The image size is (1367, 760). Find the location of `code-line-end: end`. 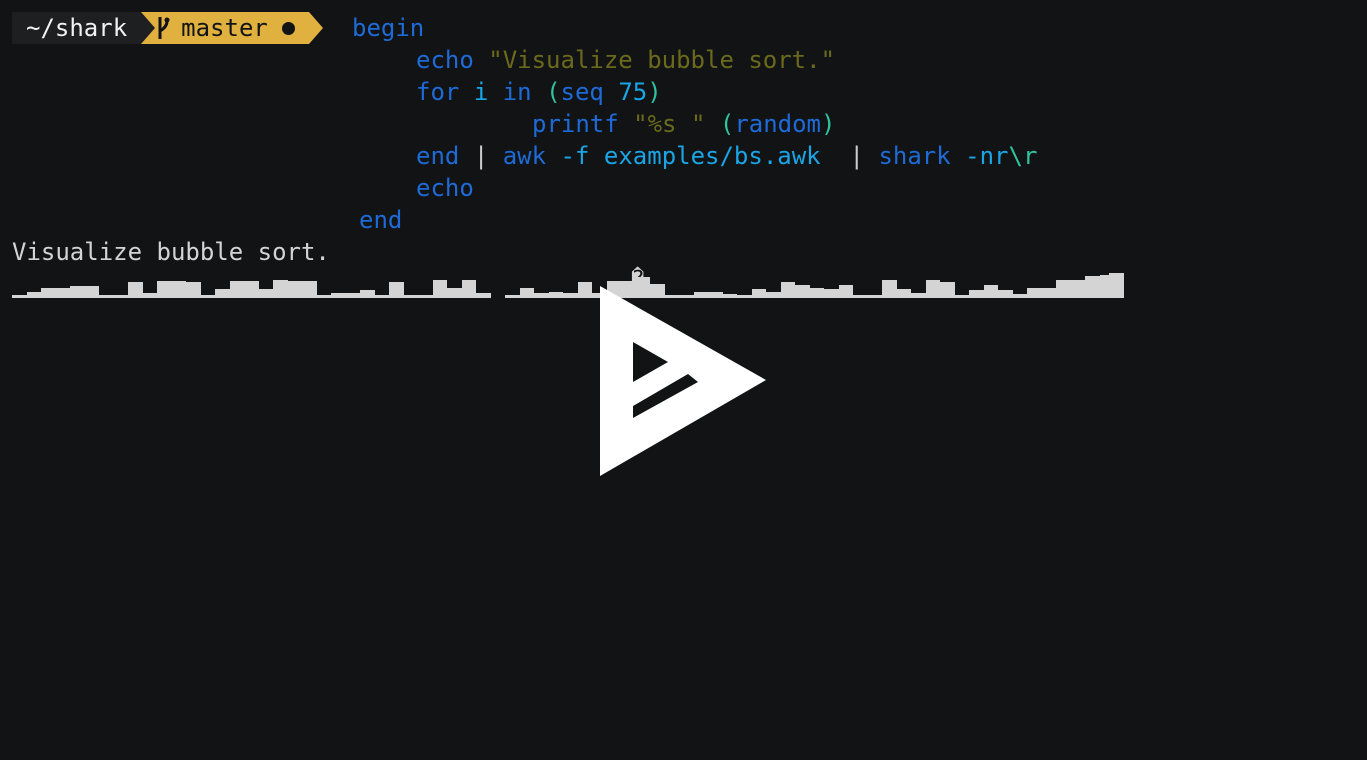

code-line-end: end is located at coordinates (380, 220).